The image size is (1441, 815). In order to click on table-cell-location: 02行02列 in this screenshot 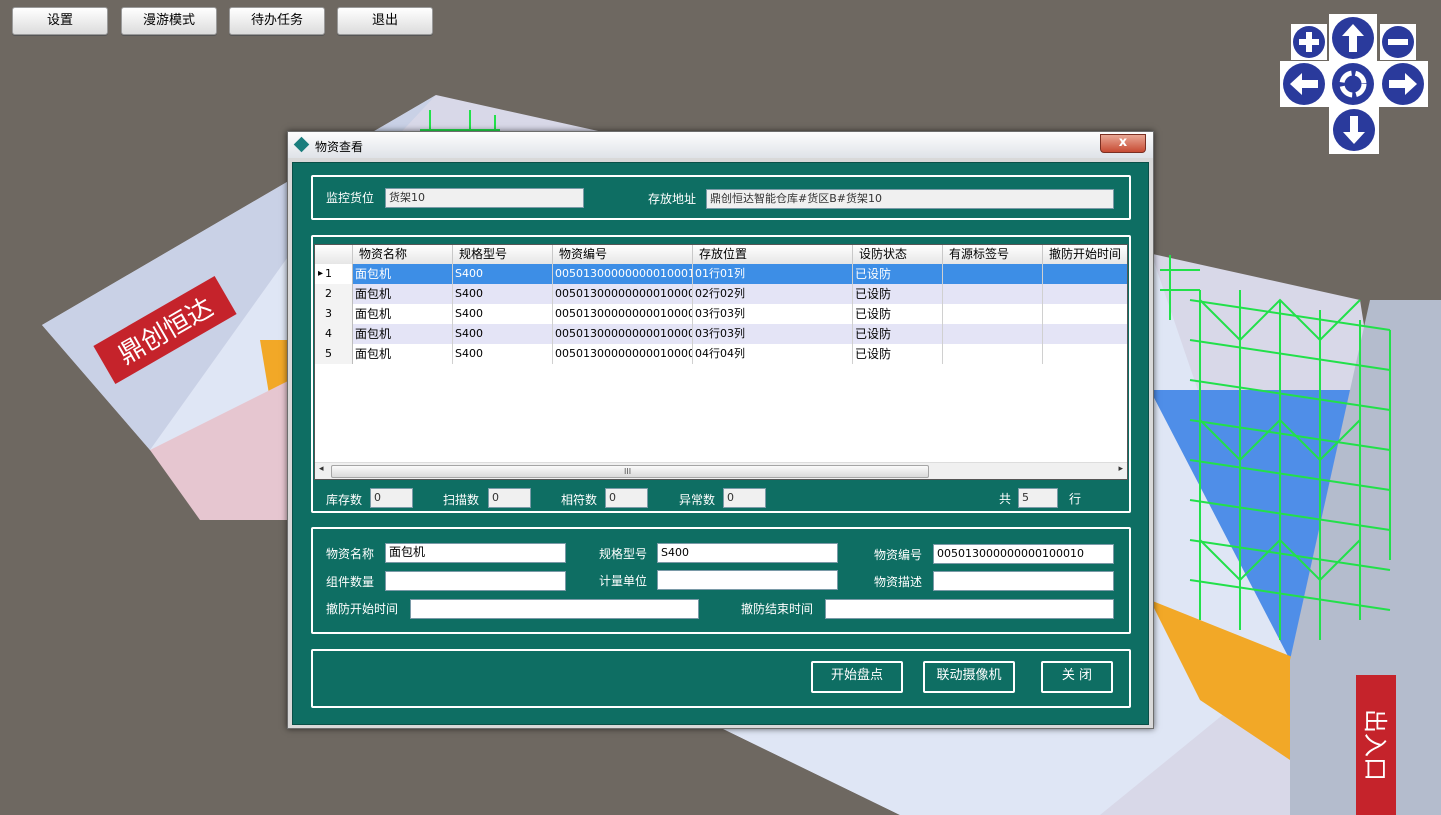, I will do `click(773, 294)`.